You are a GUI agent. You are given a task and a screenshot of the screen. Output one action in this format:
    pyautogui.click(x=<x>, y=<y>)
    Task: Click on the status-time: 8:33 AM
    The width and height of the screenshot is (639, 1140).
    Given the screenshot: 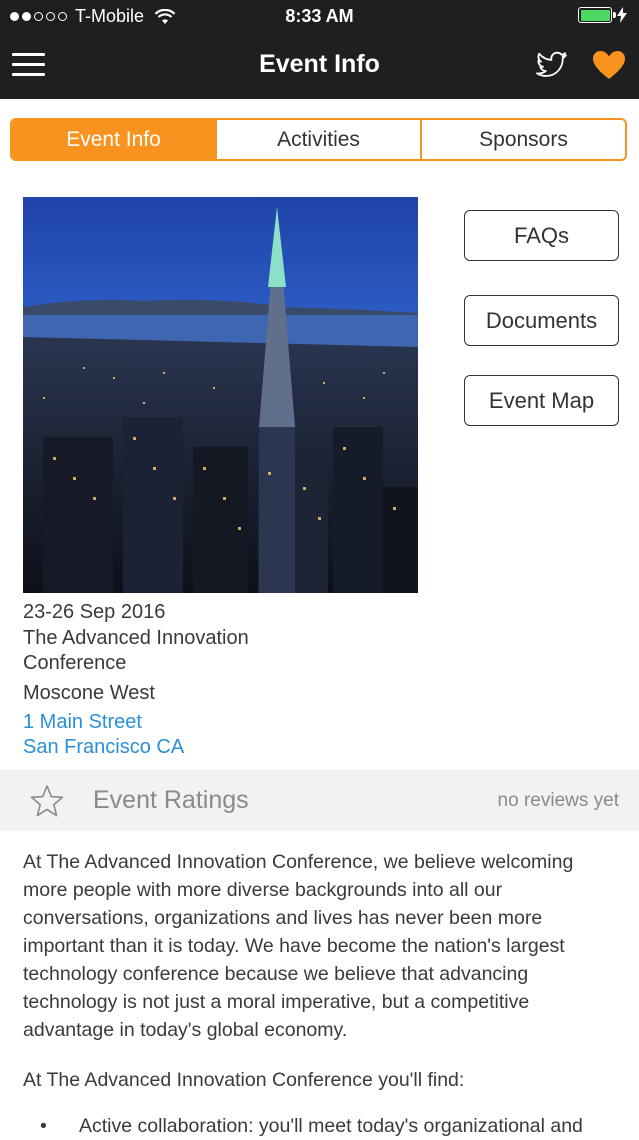 What is the action you would take?
    pyautogui.click(x=319, y=16)
    